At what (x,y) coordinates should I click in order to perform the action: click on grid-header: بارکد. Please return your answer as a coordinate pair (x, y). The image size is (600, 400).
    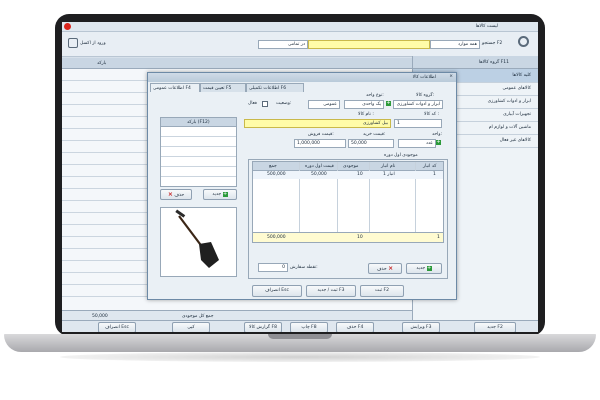
    Looking at the image, I should click on (237, 63).